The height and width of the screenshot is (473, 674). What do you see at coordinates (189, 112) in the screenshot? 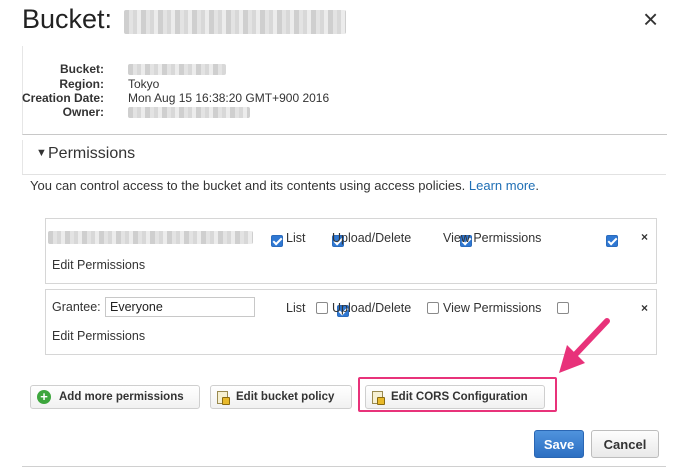
I see `owner-value-redacted` at bounding box center [189, 112].